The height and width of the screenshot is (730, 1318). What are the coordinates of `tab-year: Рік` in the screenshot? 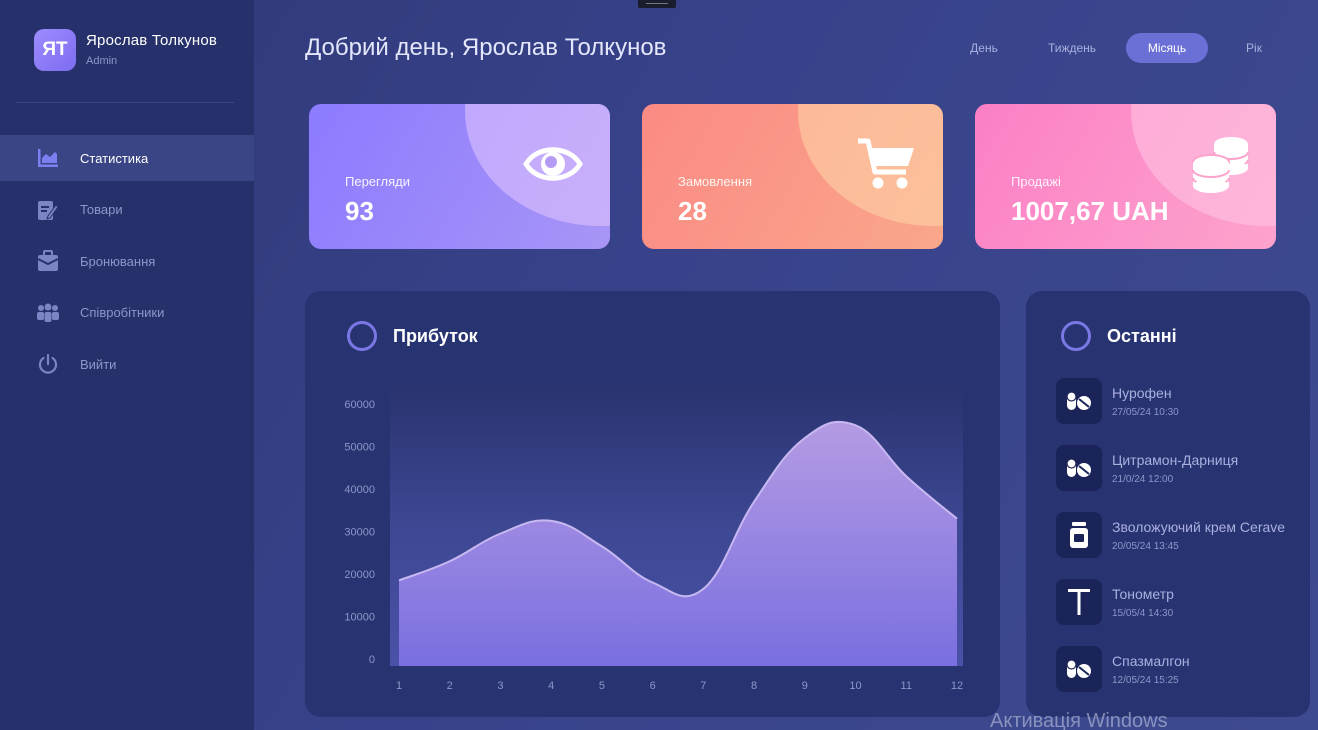 It's located at (1254, 48).